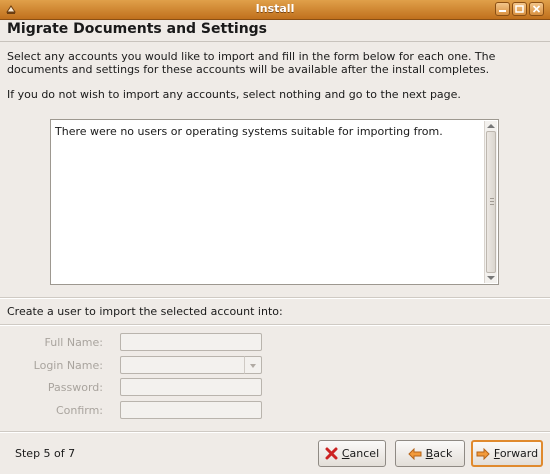  I want to click on cancel-button: Cancel, so click(352, 453).